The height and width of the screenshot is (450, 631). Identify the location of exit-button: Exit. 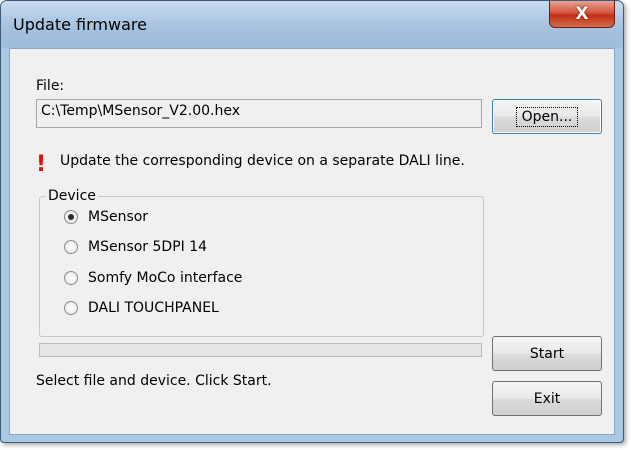
(547, 398).